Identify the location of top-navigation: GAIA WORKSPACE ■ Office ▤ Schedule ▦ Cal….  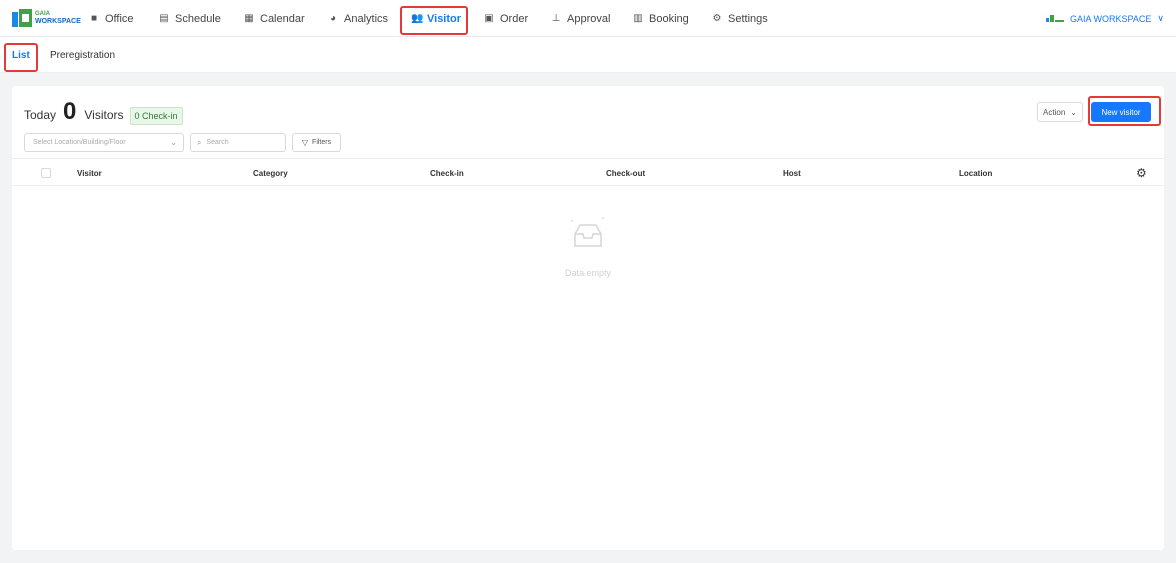
(588, 18).